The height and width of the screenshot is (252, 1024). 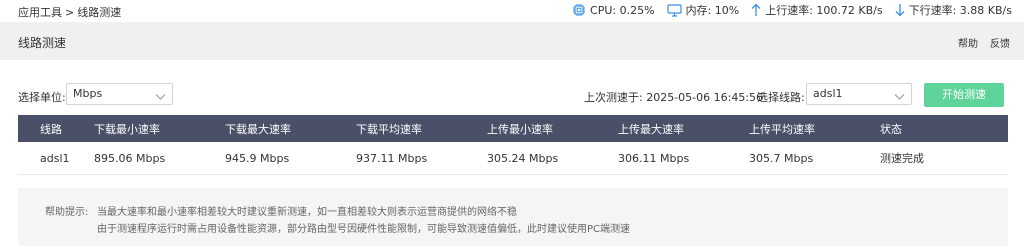 I want to click on header-upload-avg: 上传平均速率, so click(x=782, y=129).